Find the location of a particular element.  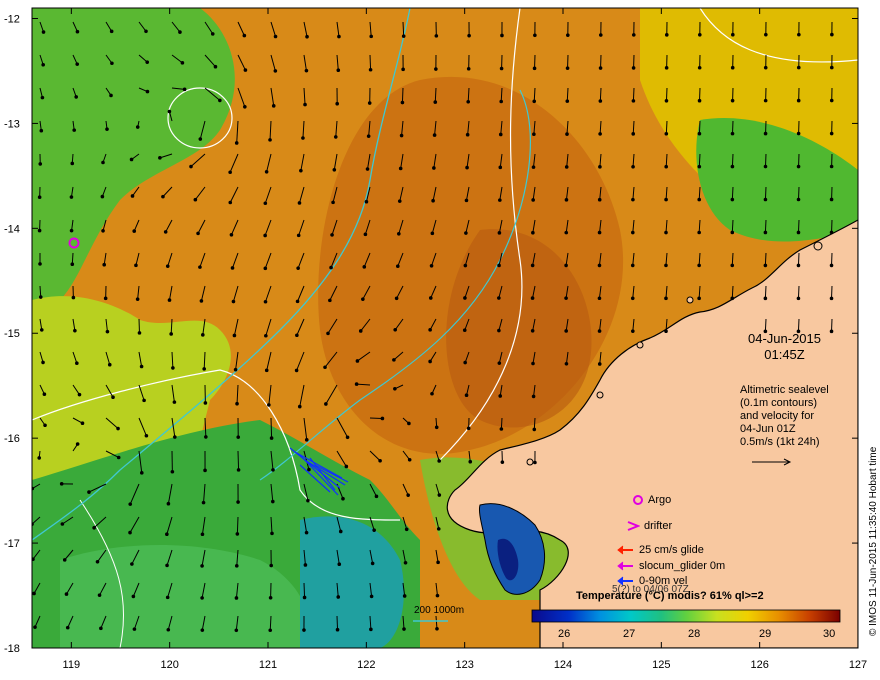

legend-glide-label: 25 cm/s glide is located at coordinates (671, 550).